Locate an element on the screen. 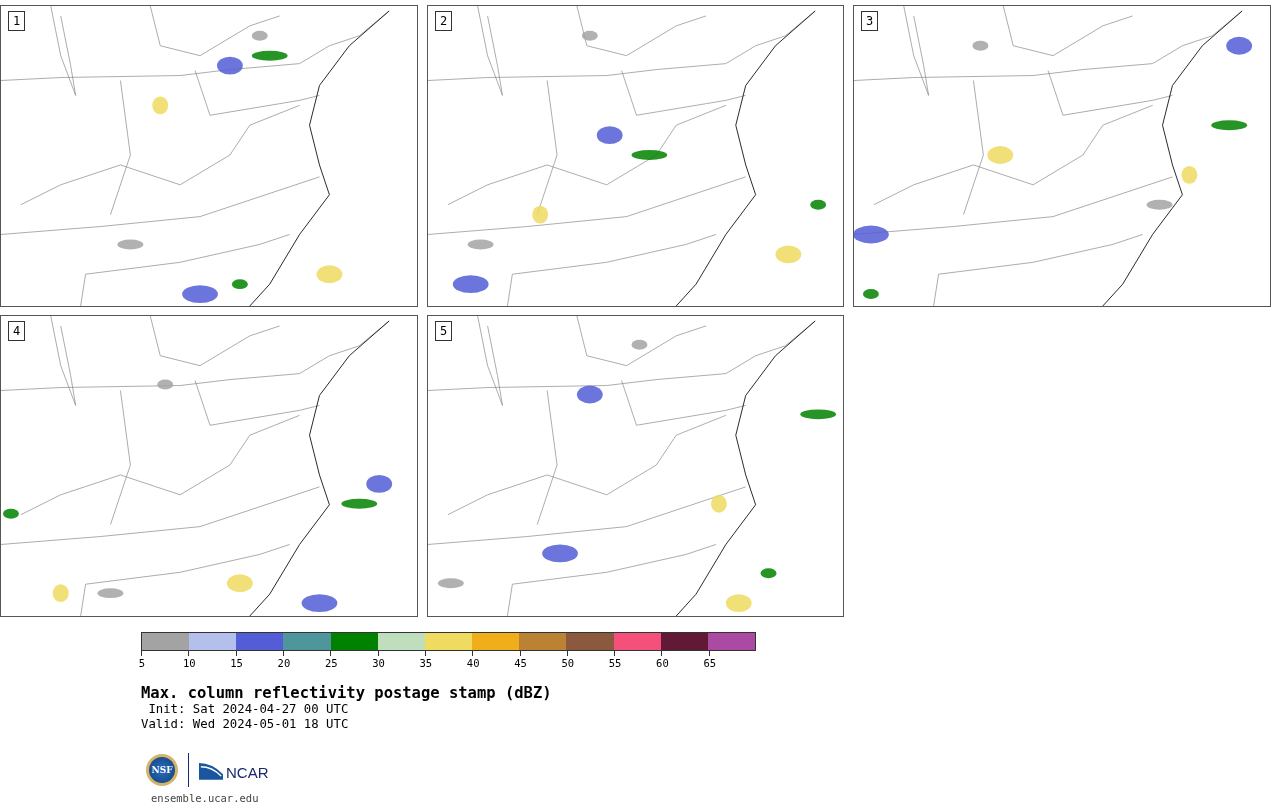 The width and height of the screenshot is (1280, 809). tick-label: 35 is located at coordinates (426, 663).